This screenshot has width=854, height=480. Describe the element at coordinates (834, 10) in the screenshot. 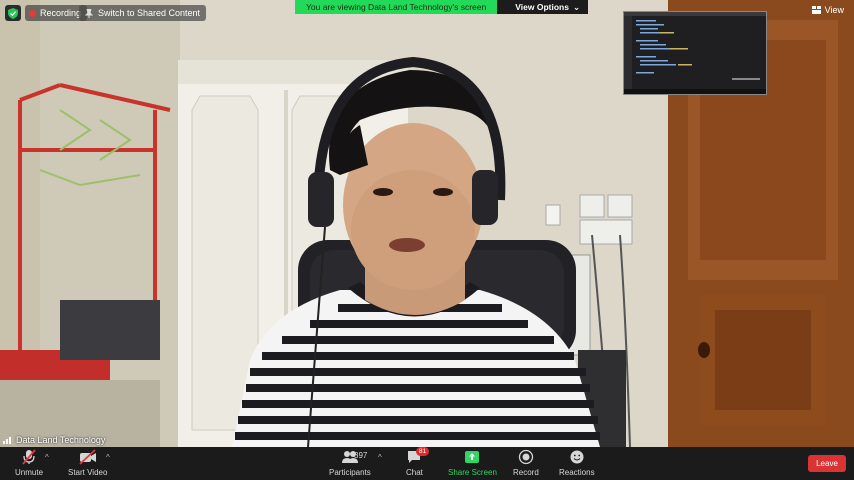

I see `view-label: View` at that location.